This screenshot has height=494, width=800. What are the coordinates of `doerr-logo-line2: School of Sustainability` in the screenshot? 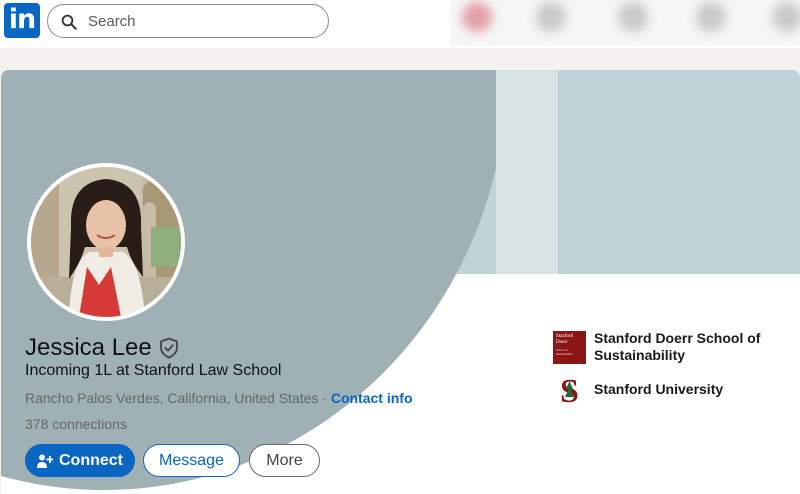 It's located at (564, 351).